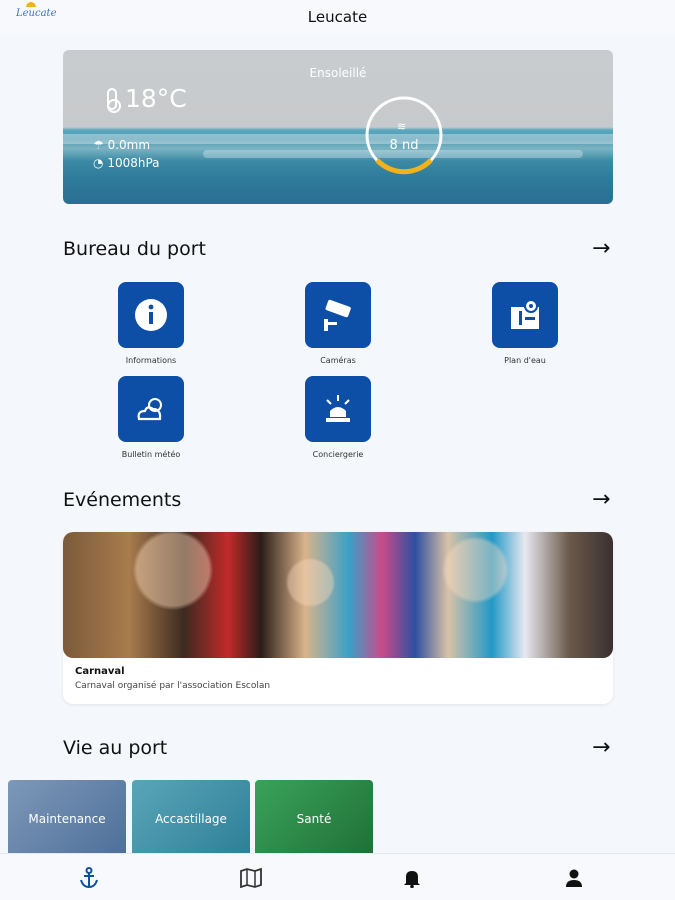 The image size is (675, 900). I want to click on event-photo, so click(338, 595).